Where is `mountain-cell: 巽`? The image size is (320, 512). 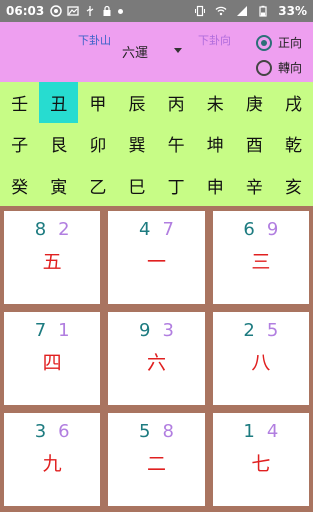
mountain-cell: 巽 is located at coordinates (136, 143).